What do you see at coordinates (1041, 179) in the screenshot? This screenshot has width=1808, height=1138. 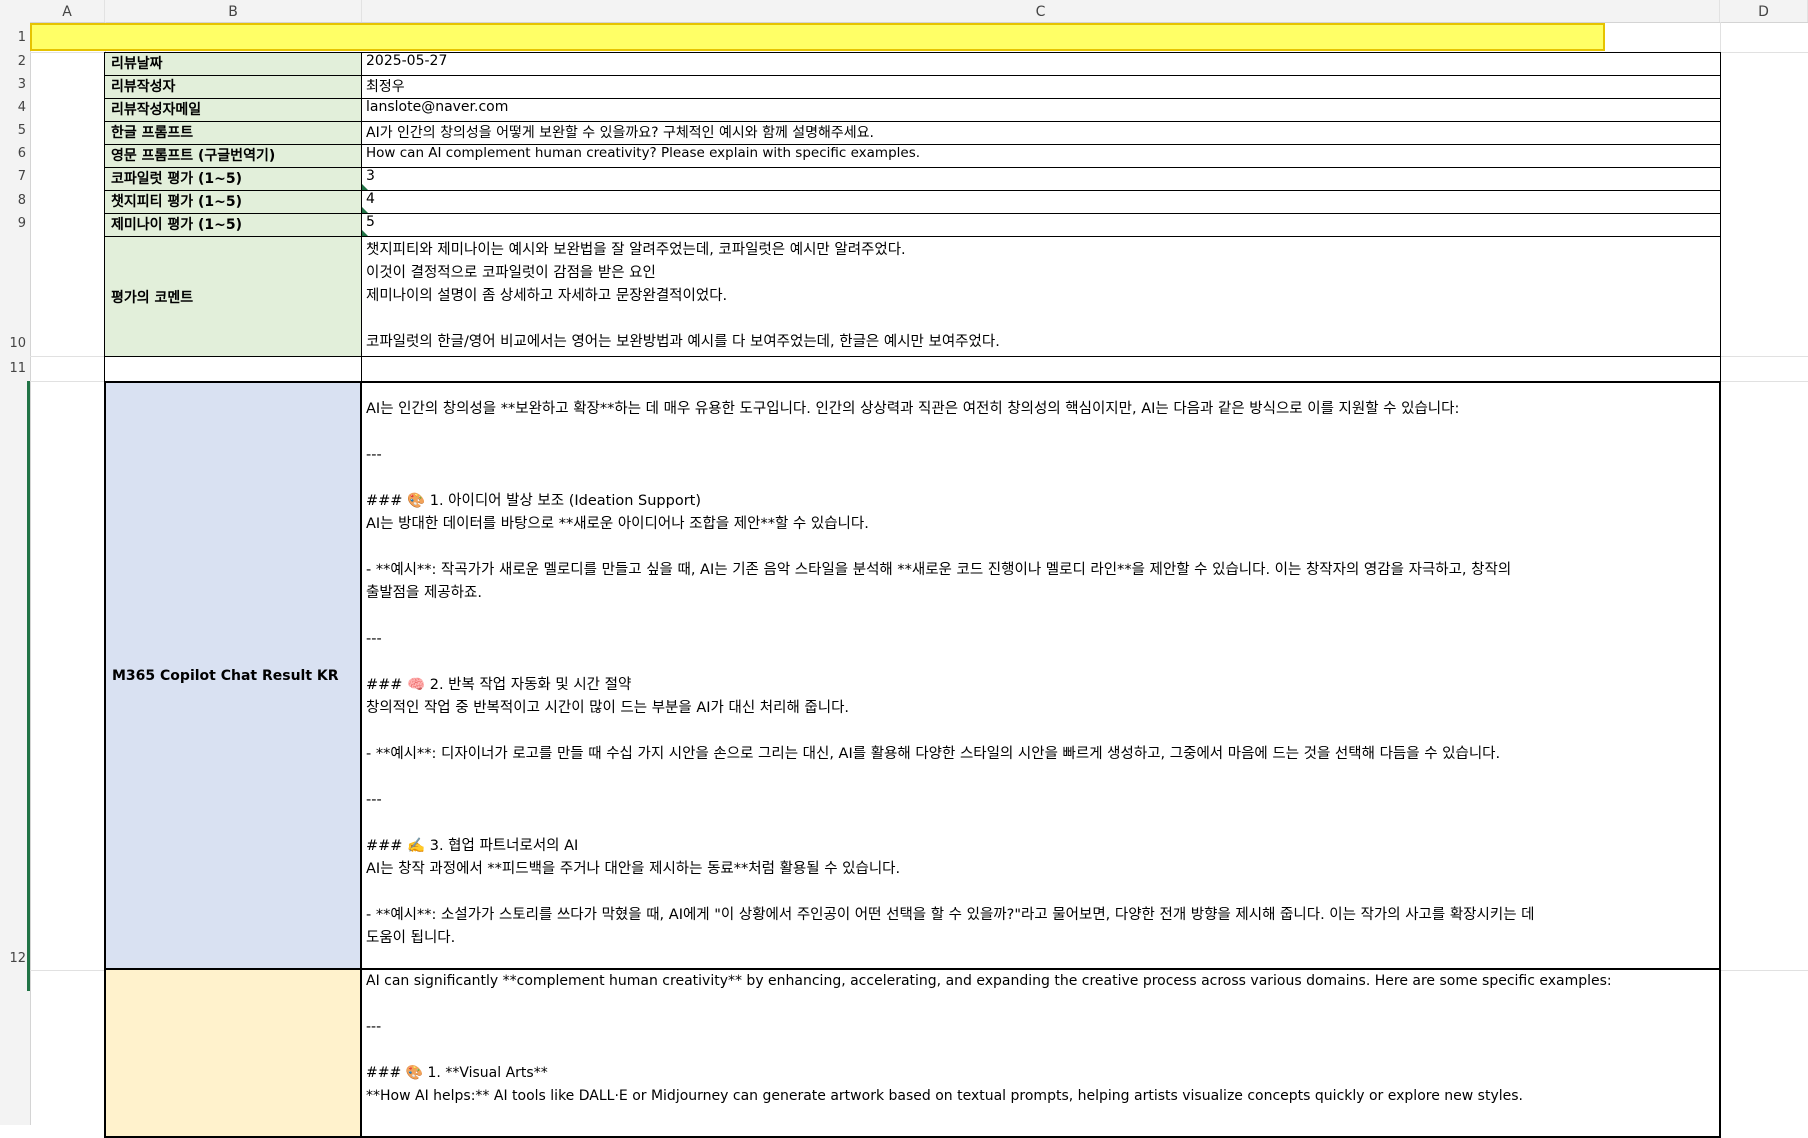 I see `value-copilot-score: 3` at bounding box center [1041, 179].